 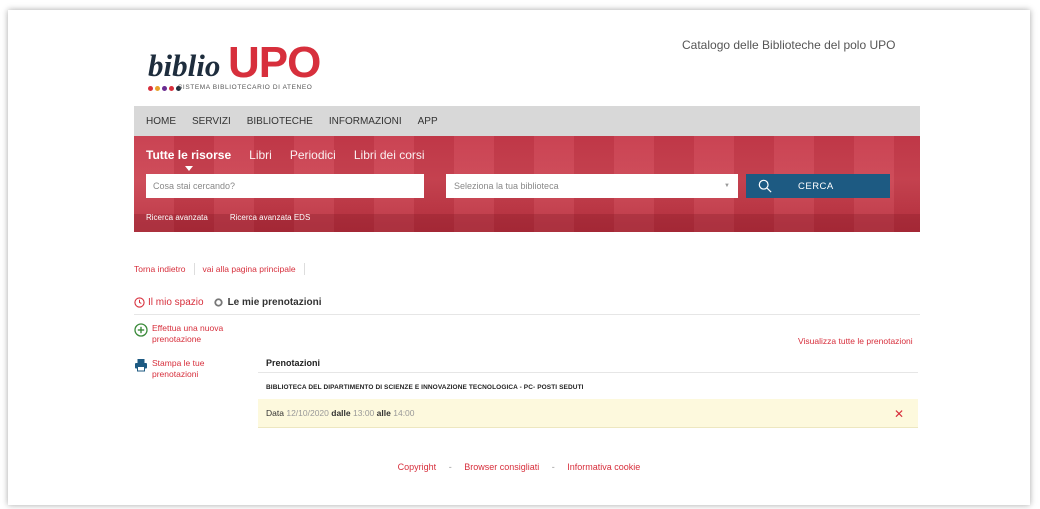 I want to click on new-reservation-label: Effettua una nuova prenotazione, so click(x=188, y=333).